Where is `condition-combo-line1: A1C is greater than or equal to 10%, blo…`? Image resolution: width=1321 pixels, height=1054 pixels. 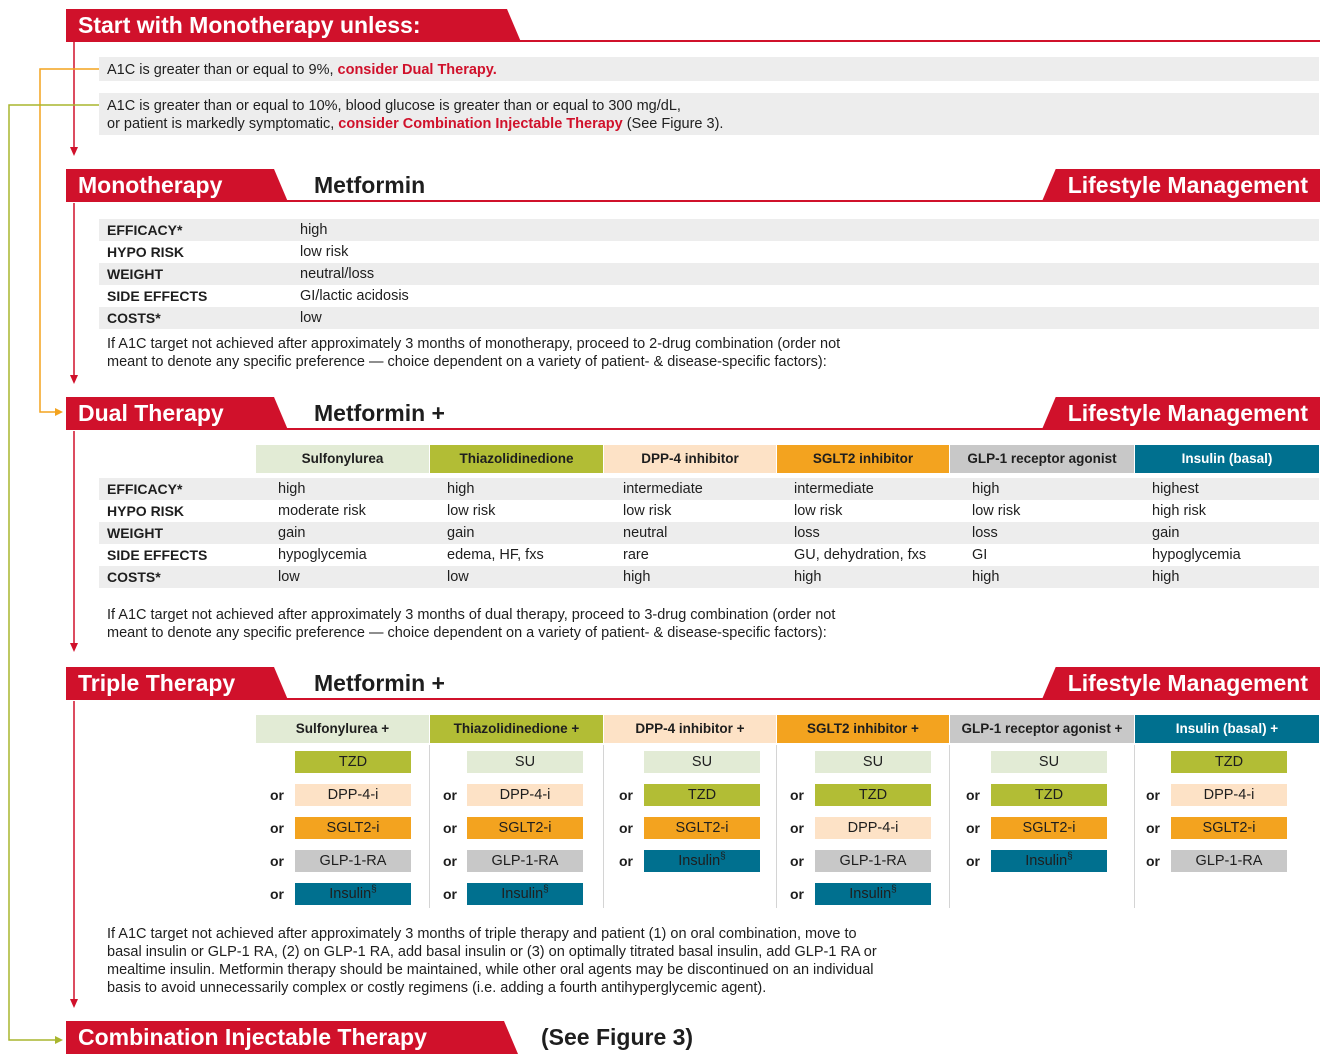 condition-combo-line1: A1C is greater than or equal to 10%, blo… is located at coordinates (394, 106).